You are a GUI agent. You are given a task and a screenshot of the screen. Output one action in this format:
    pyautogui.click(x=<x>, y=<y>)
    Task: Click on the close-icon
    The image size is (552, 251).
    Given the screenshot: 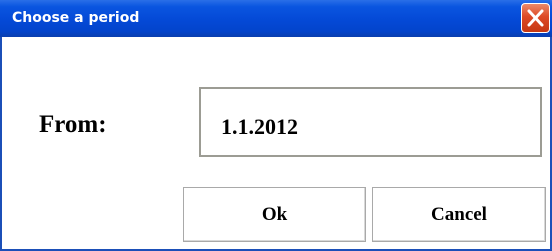 What is the action you would take?
    pyautogui.click(x=535, y=18)
    